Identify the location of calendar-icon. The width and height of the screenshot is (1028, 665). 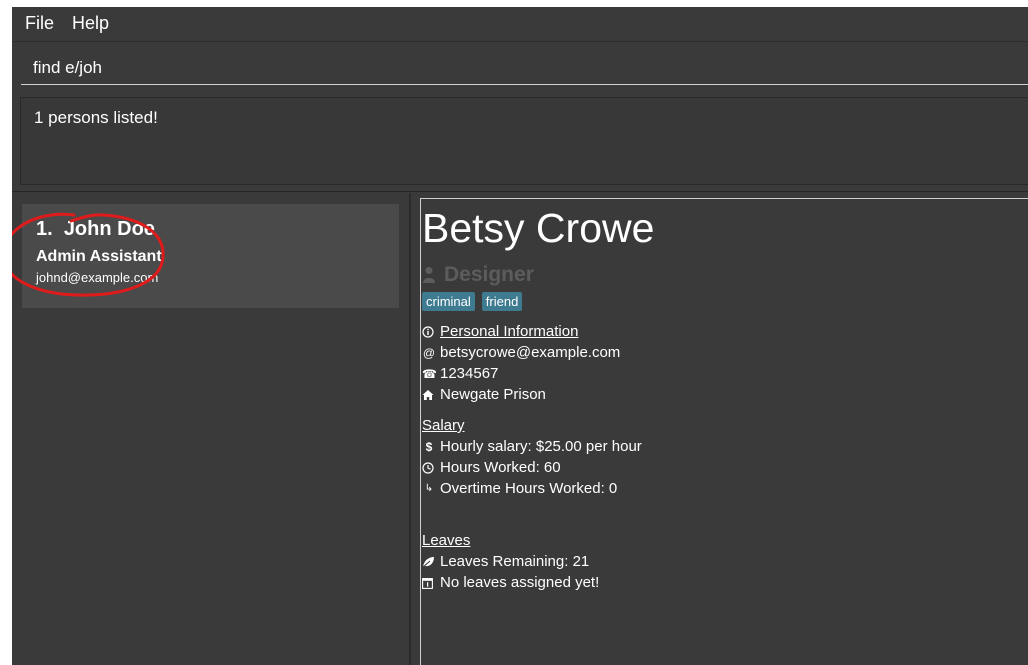
(429, 583).